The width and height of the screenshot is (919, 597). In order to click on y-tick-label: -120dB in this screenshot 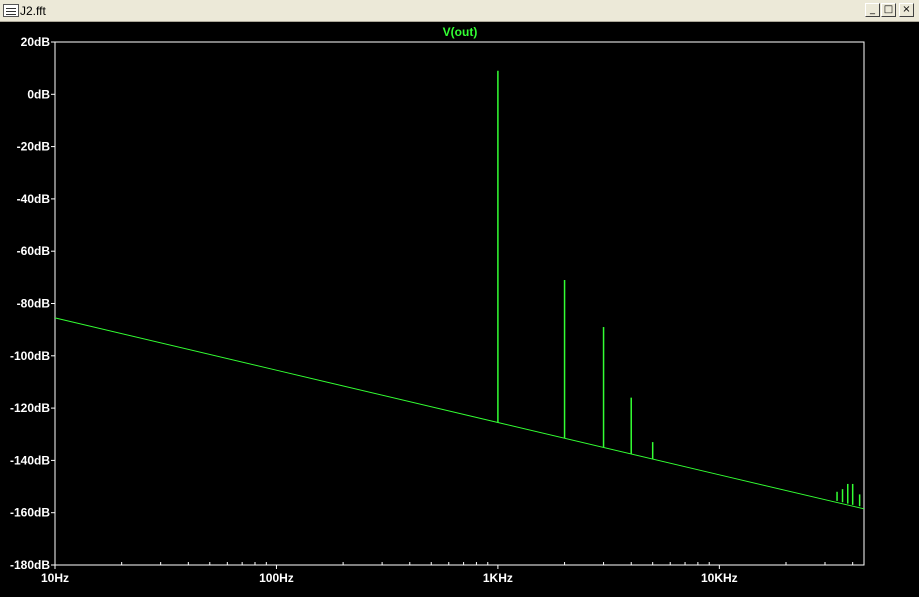, I will do `click(30, 408)`.